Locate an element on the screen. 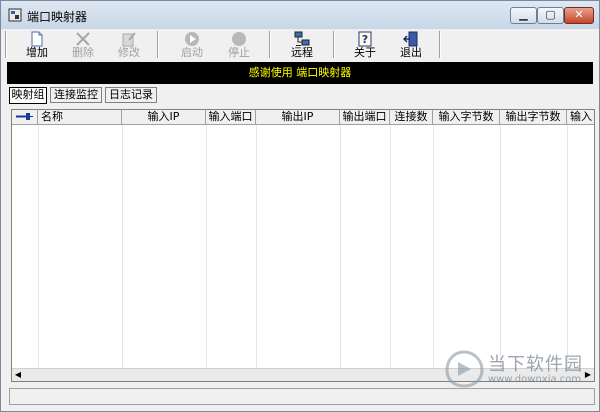 This screenshot has height=412, width=600. stop-button-label: 停止 is located at coordinates (239, 52).